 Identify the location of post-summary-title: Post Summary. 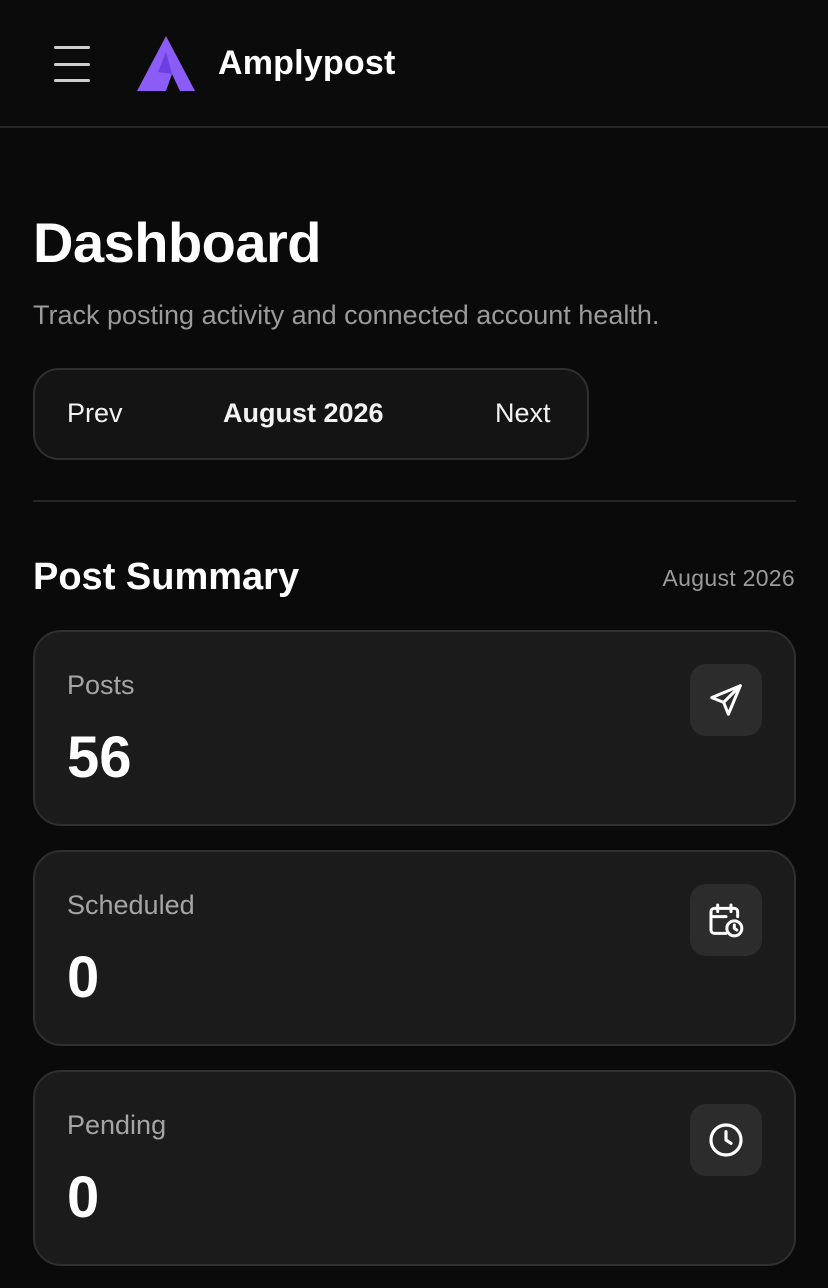
(166, 577).